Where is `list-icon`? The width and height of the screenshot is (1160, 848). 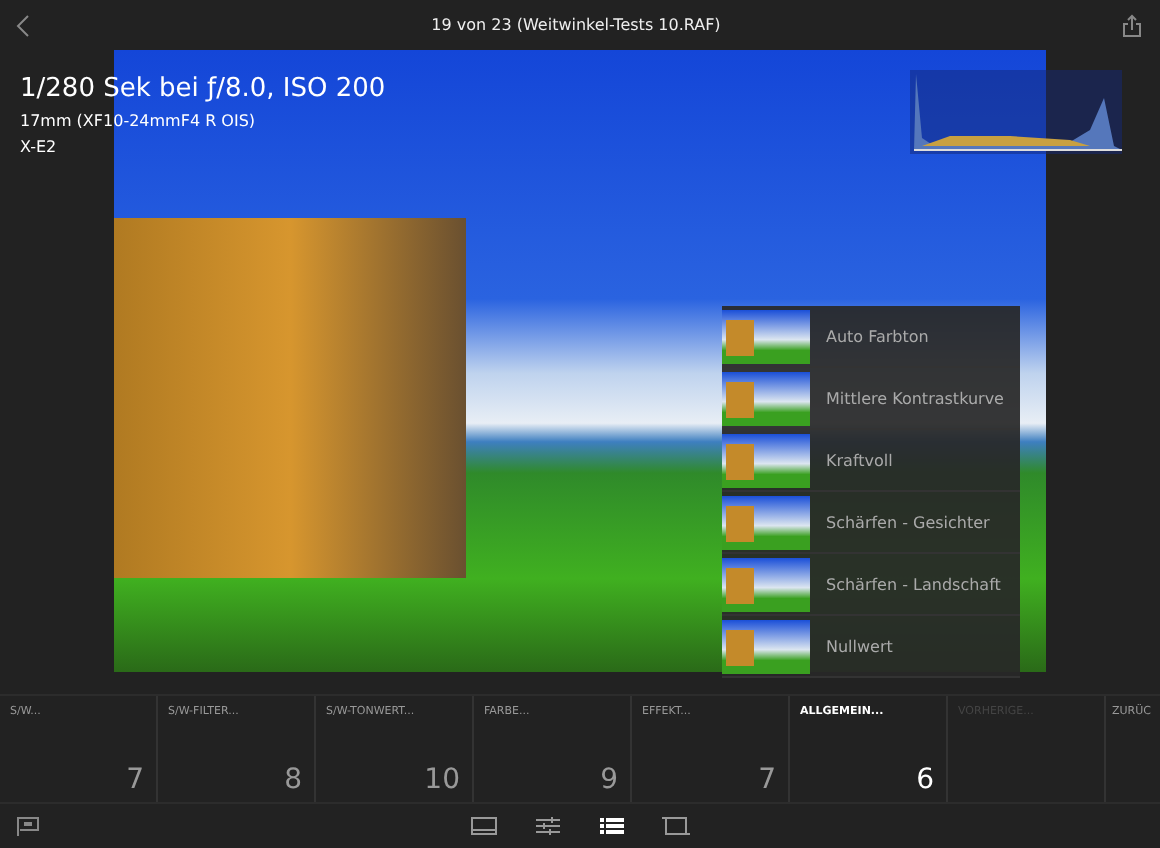 list-icon is located at coordinates (612, 826).